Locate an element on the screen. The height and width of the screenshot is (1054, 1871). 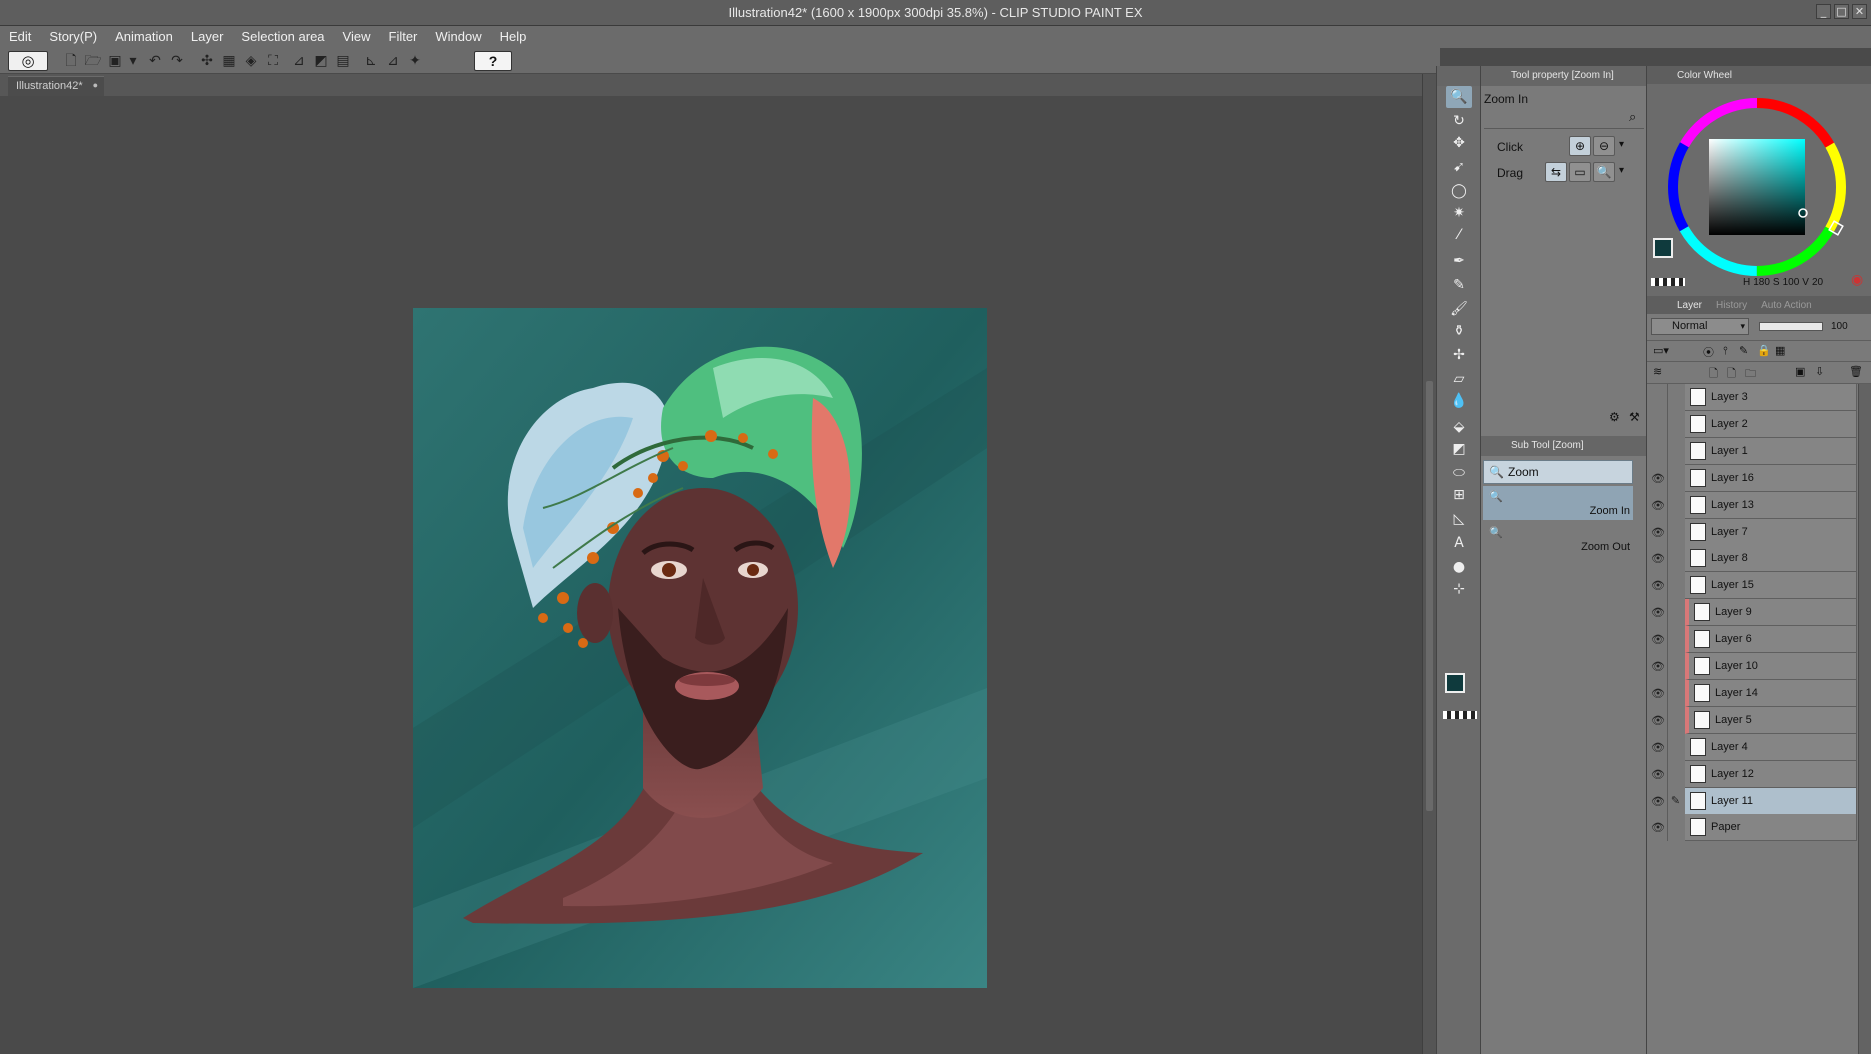
figure-tool-icon: ⬭ is located at coordinates (1459, 473).